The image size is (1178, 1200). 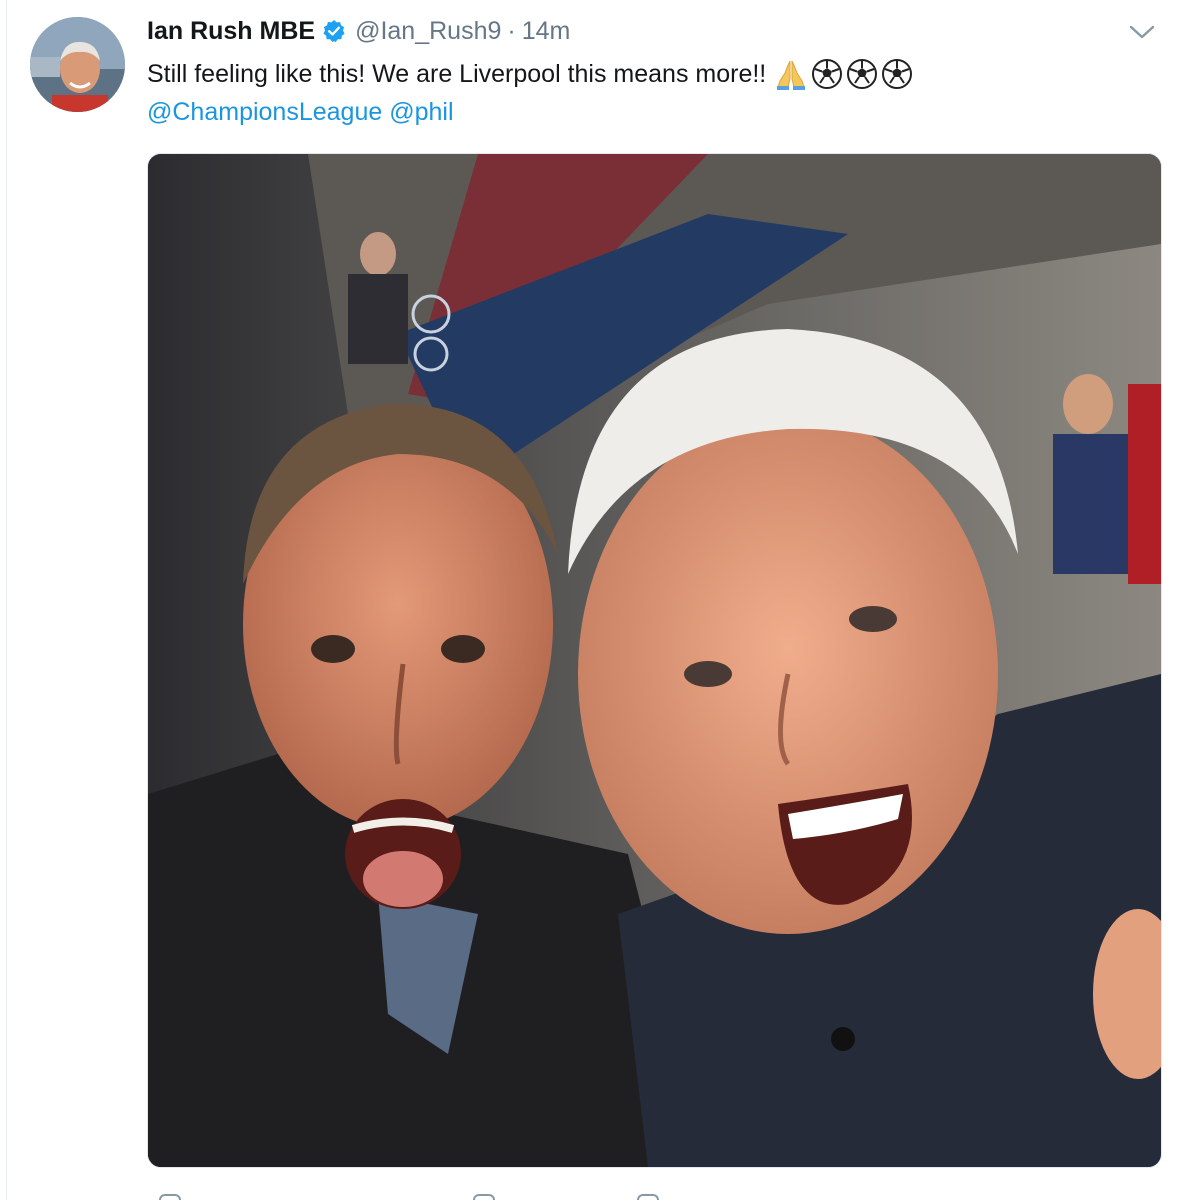 What do you see at coordinates (77, 64) in the screenshot?
I see `profile-avatar` at bounding box center [77, 64].